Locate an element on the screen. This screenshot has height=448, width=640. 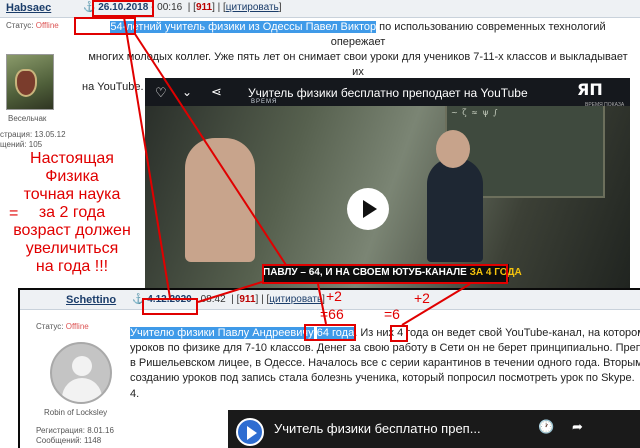
post2-registration: Регистрация: 8.01.16 is located at coordinates (75, 430).